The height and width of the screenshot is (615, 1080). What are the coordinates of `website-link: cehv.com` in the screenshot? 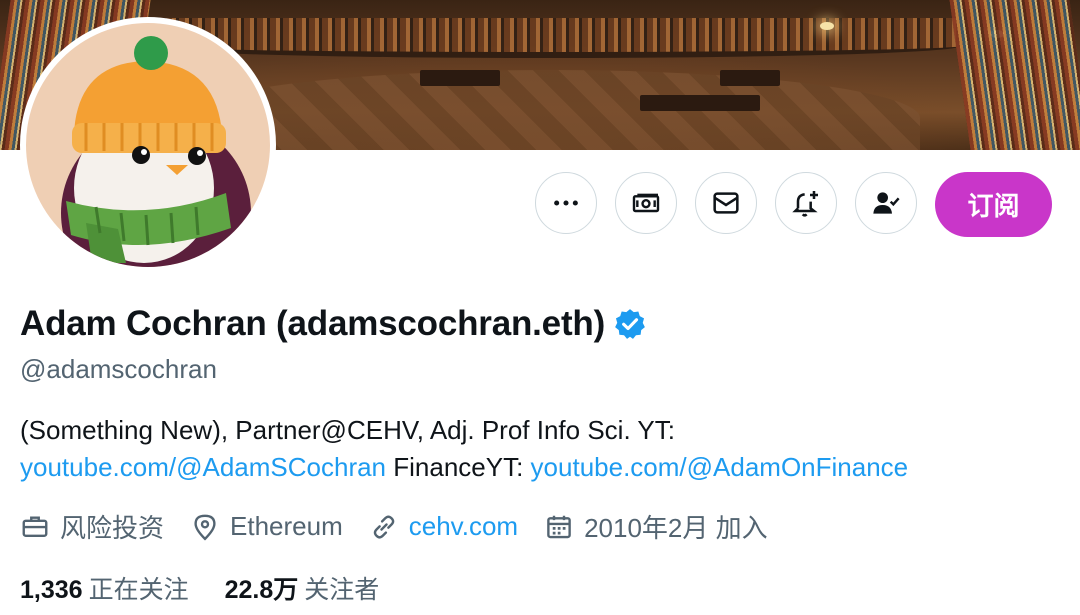 It's located at (463, 526).